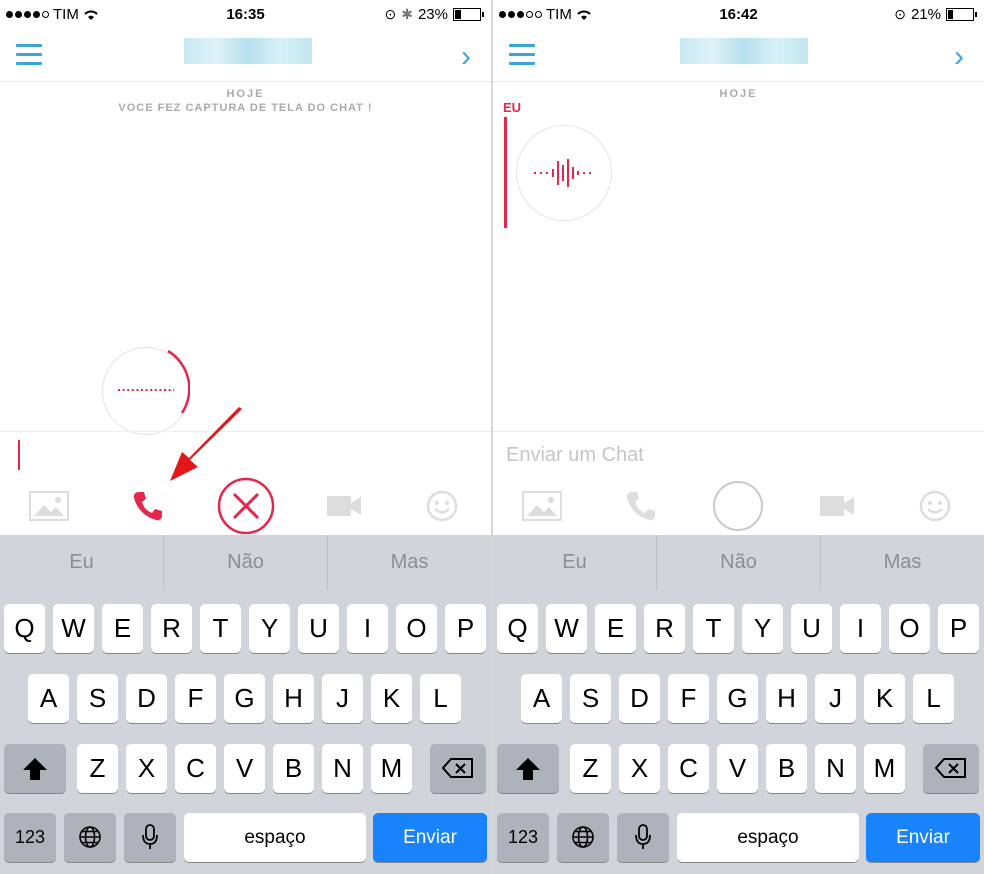 This screenshot has width=984, height=874. Describe the element at coordinates (925, 14) in the screenshot. I see `battery-percent: 21%` at that location.